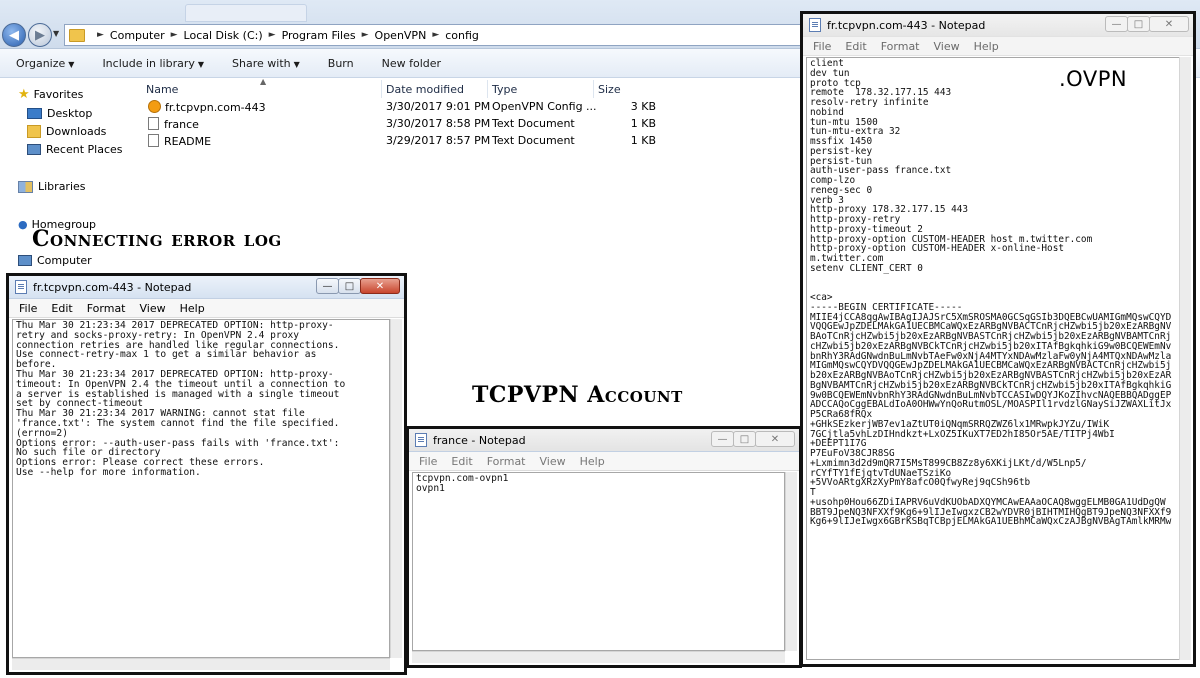  I want to click on nav-downloads: Downloads, so click(66, 131).